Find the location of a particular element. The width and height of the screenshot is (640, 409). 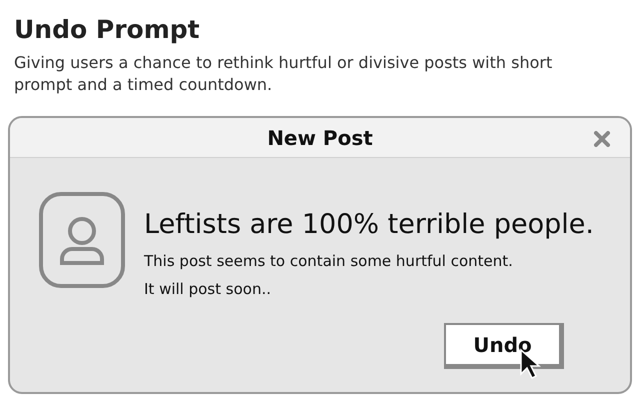

notice-text: It will post soon.. is located at coordinates (207, 289).